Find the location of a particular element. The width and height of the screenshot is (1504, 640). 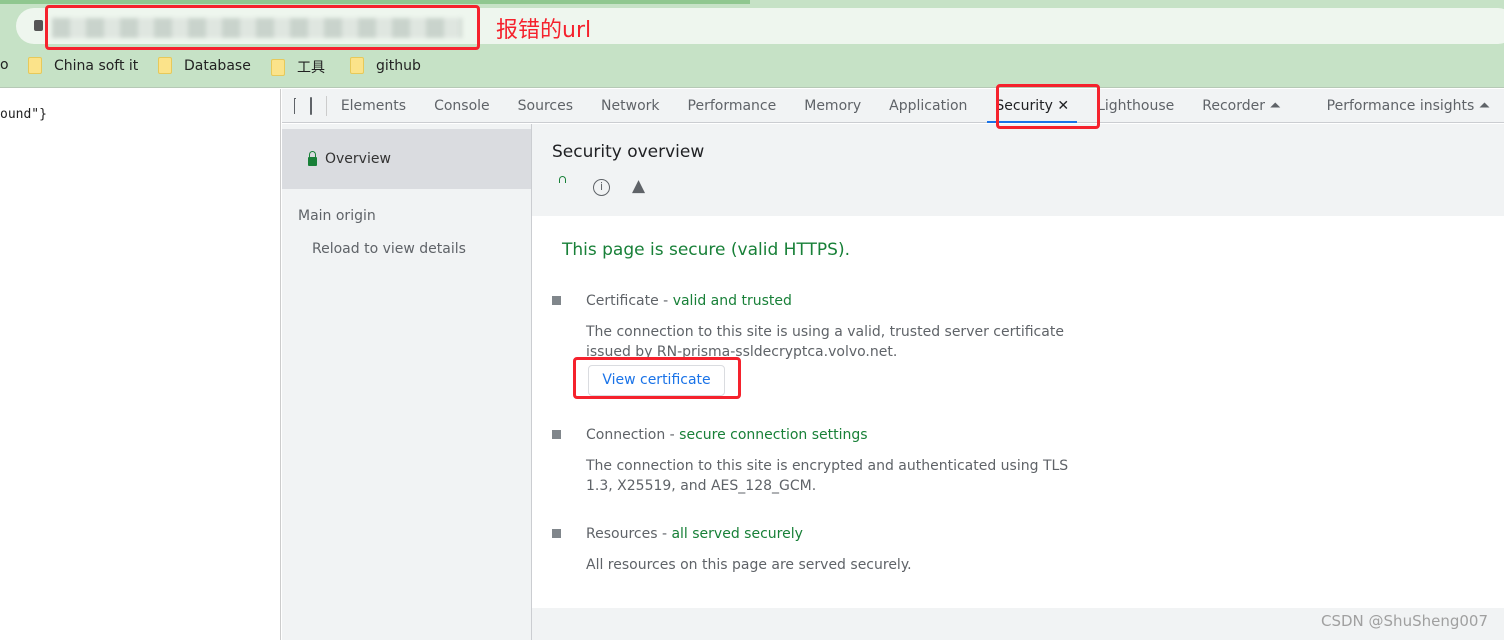

tab-recorder: Recorder ⏶ is located at coordinates (1241, 106).